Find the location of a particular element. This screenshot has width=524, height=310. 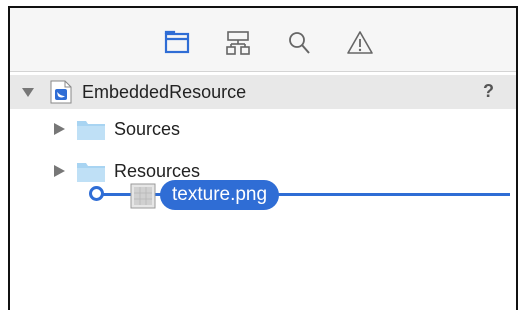

symbol-navigator-button is located at coordinates (238, 43).